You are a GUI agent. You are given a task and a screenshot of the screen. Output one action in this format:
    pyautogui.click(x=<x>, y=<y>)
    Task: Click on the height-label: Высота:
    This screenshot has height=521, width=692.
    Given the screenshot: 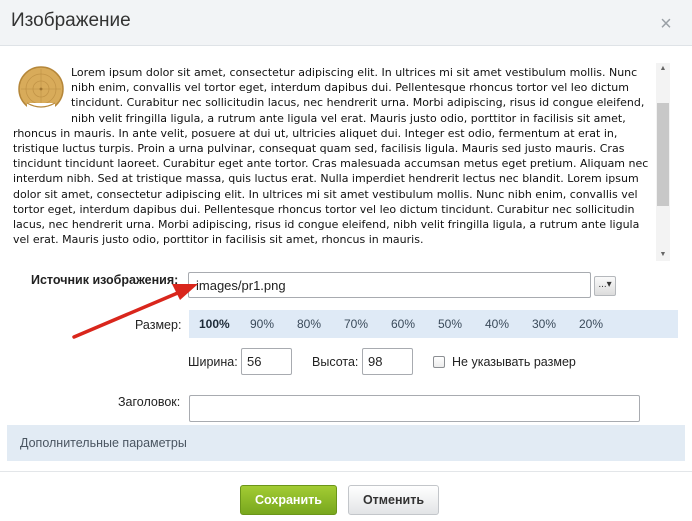 What is the action you would take?
    pyautogui.click(x=335, y=362)
    